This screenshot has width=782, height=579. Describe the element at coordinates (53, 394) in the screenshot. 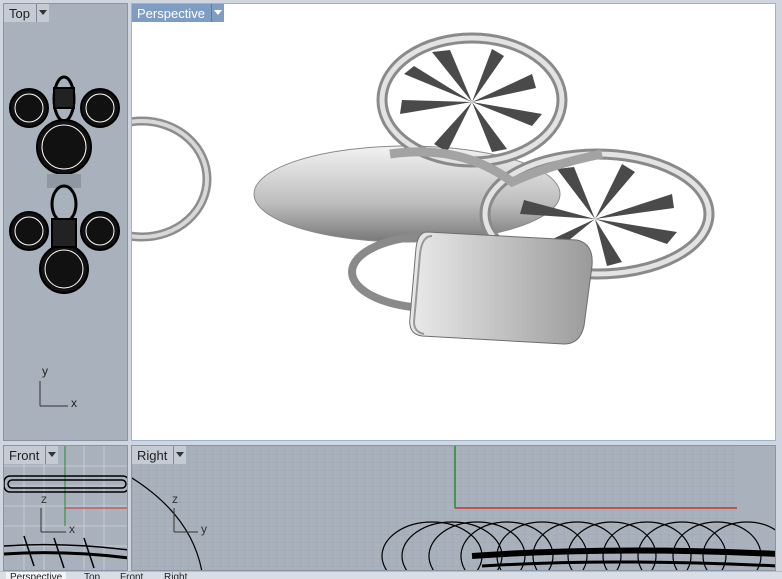

I see `top-axis-icon` at that location.